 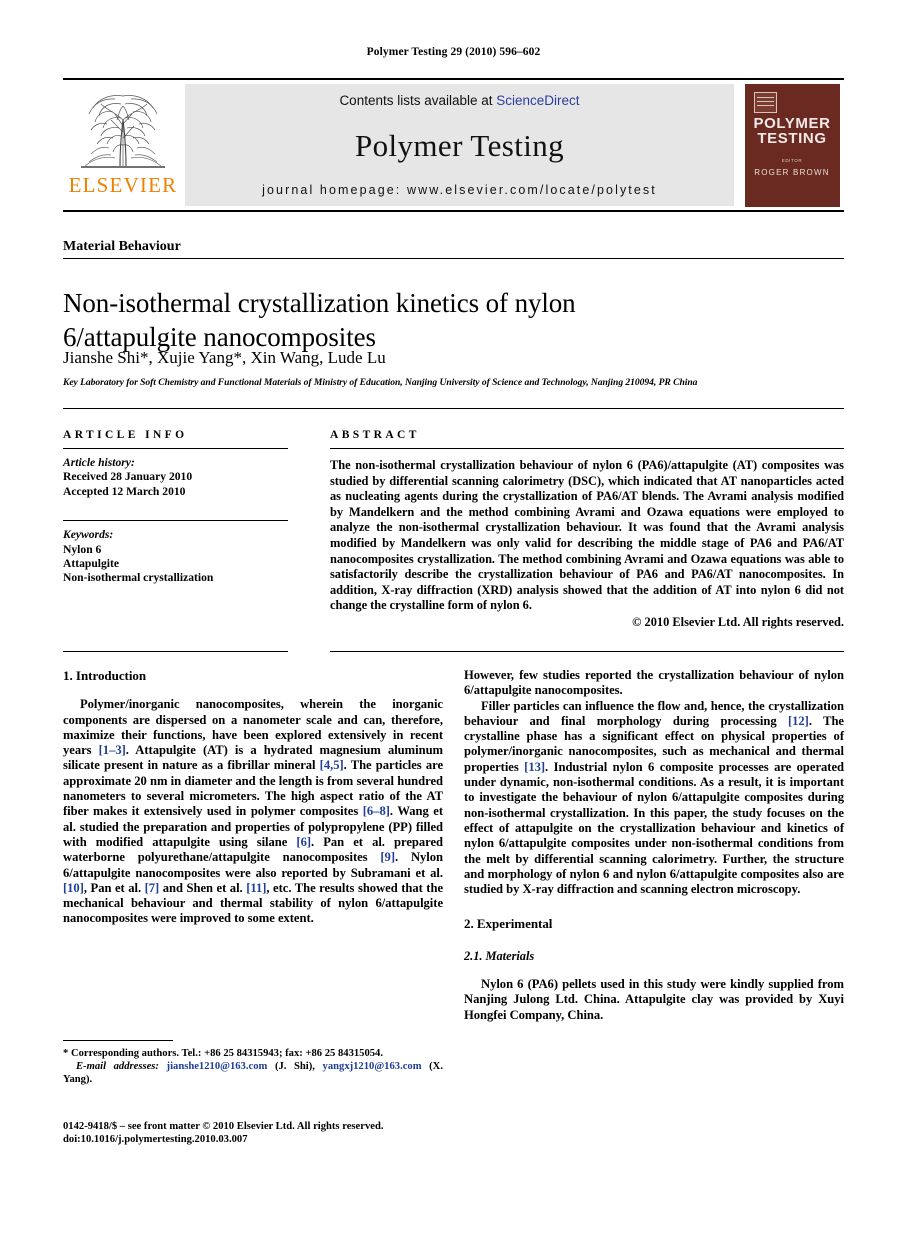 I want to click on citation-ref: [6], so click(x=303, y=842).